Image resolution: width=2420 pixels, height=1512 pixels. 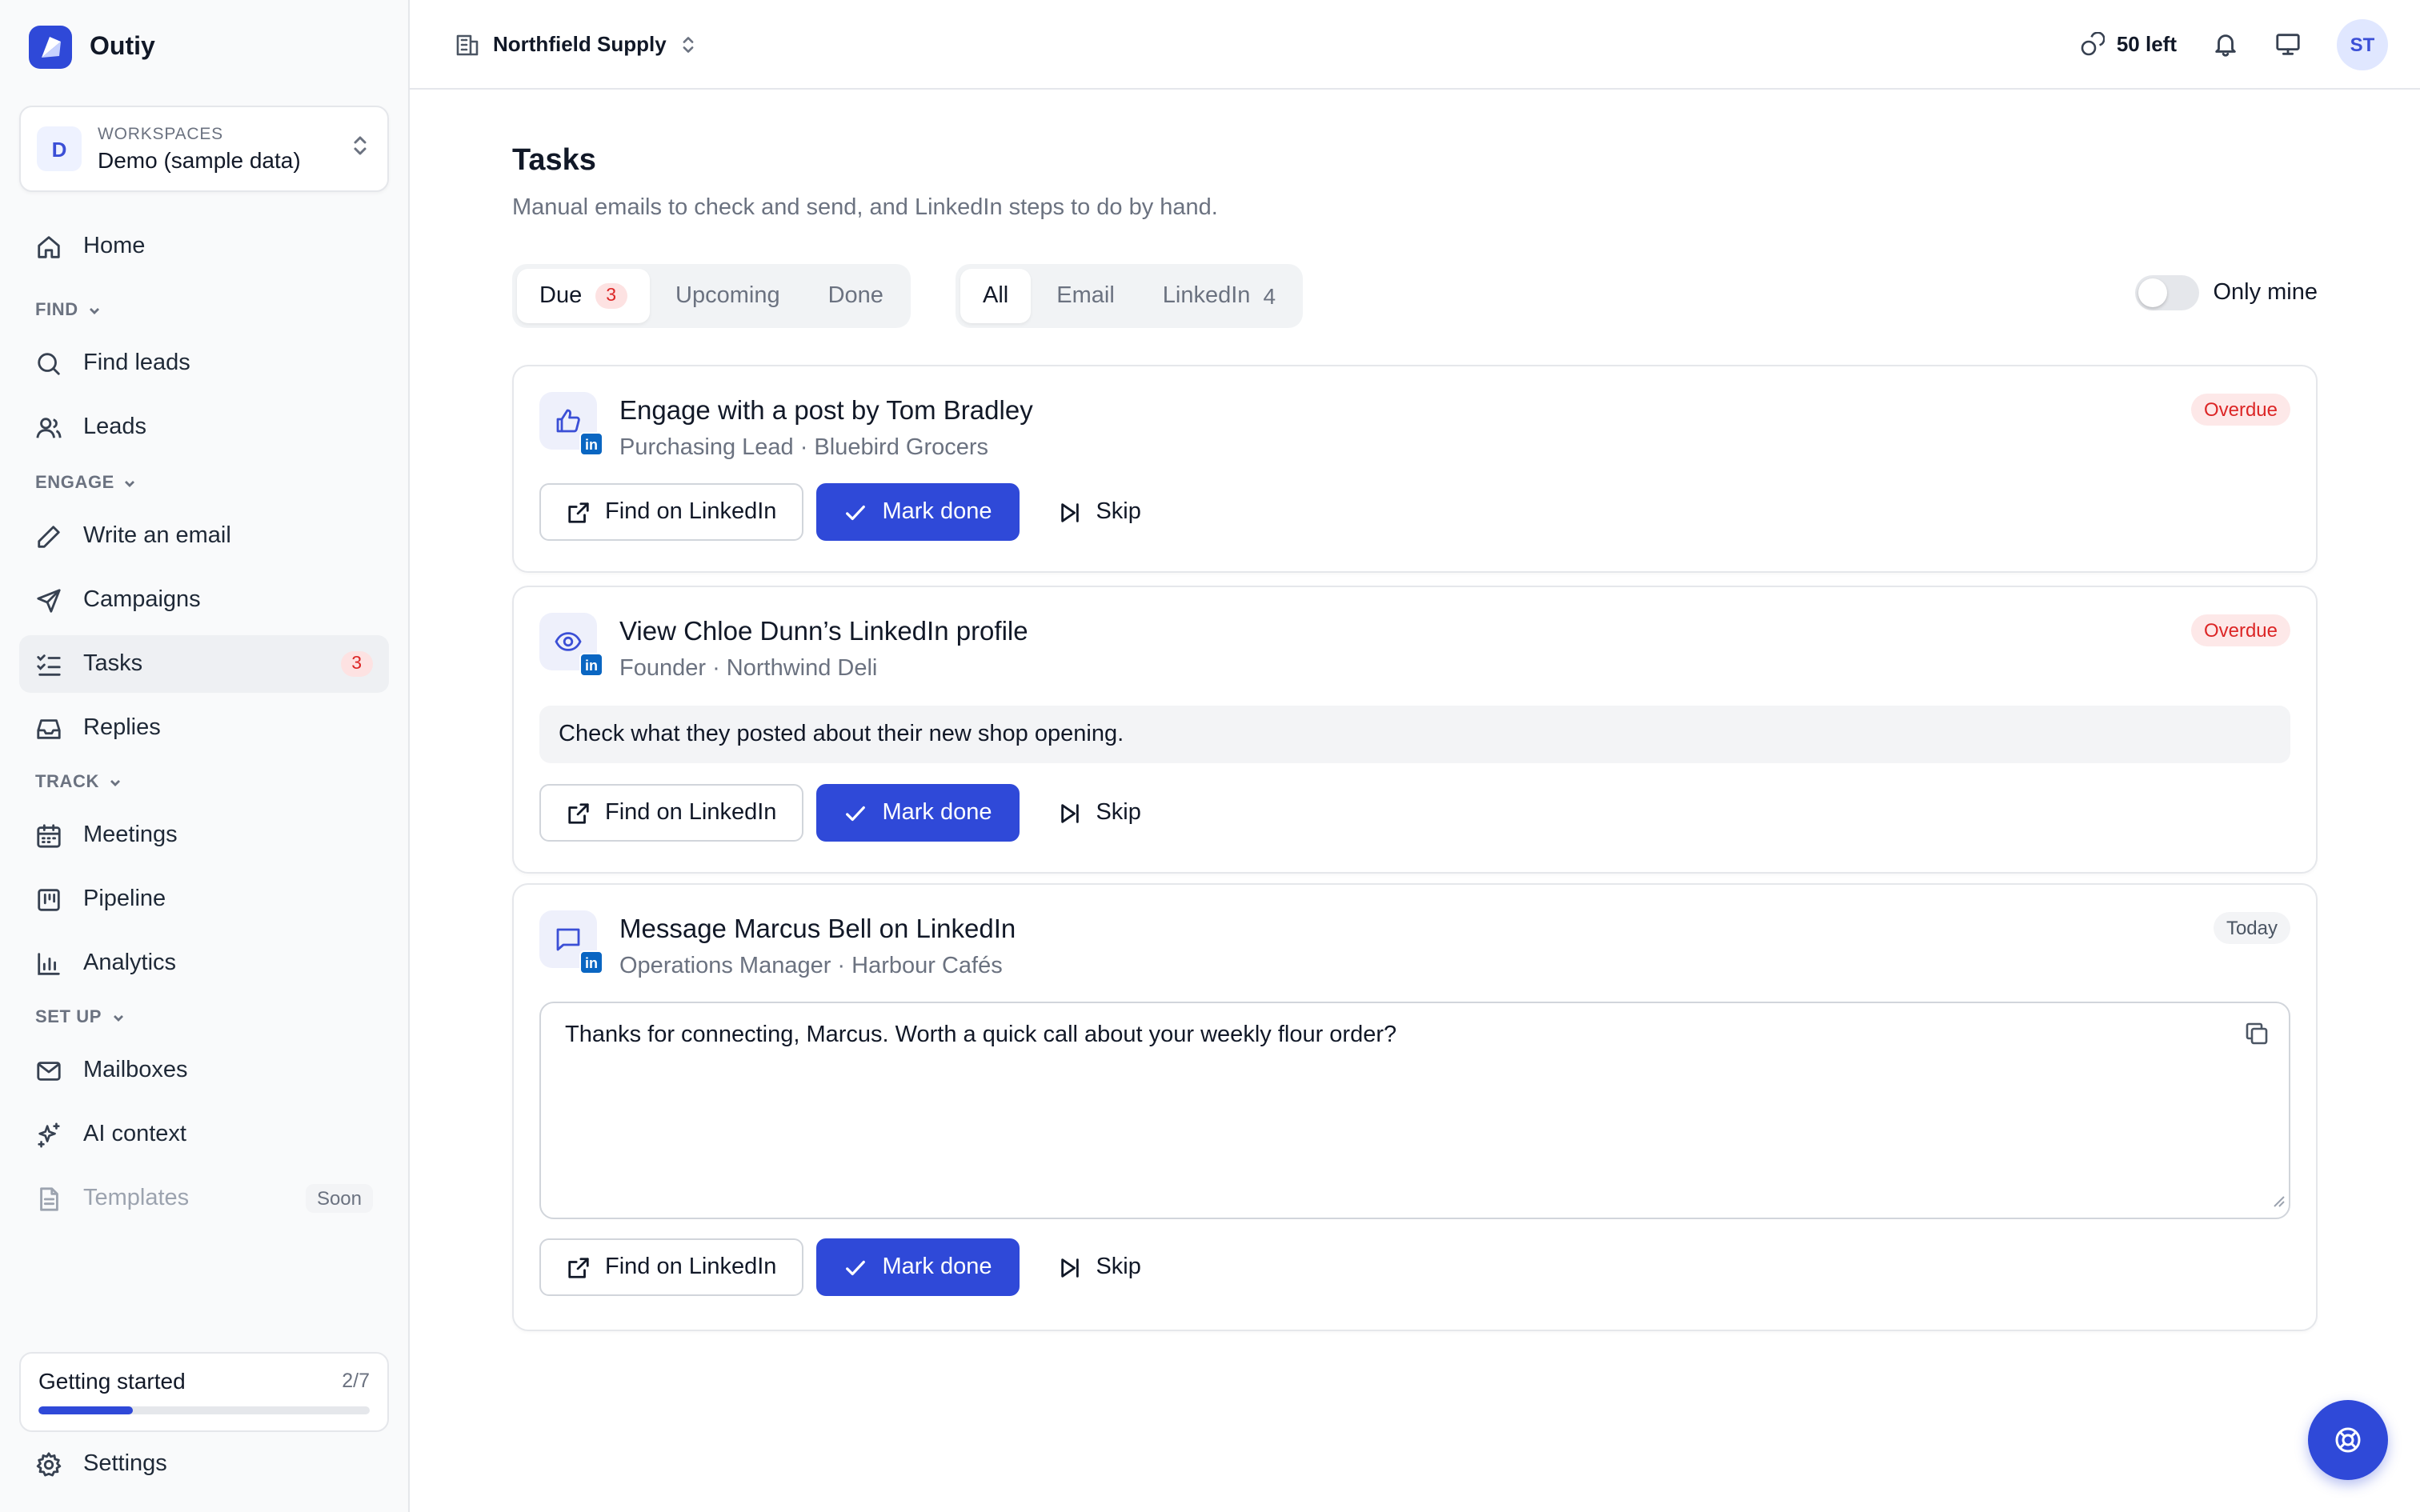 What do you see at coordinates (204, 310) in the screenshot?
I see `nav-section-find: FIND` at bounding box center [204, 310].